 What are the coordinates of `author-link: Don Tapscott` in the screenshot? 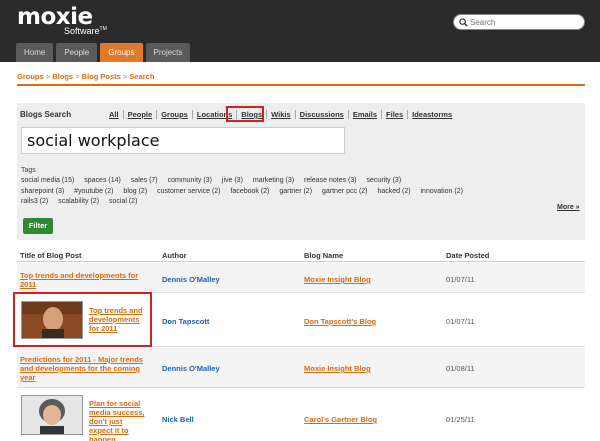 It's located at (185, 321).